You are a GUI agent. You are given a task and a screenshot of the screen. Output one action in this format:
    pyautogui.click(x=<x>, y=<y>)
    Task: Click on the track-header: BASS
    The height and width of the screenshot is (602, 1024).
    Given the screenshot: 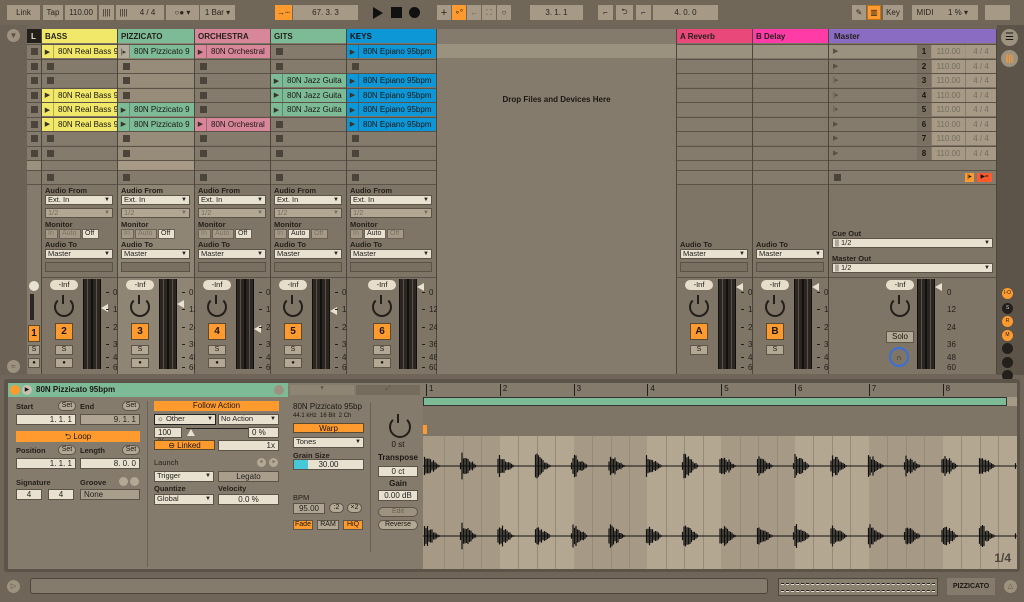 What is the action you would take?
    pyautogui.click(x=79, y=36)
    